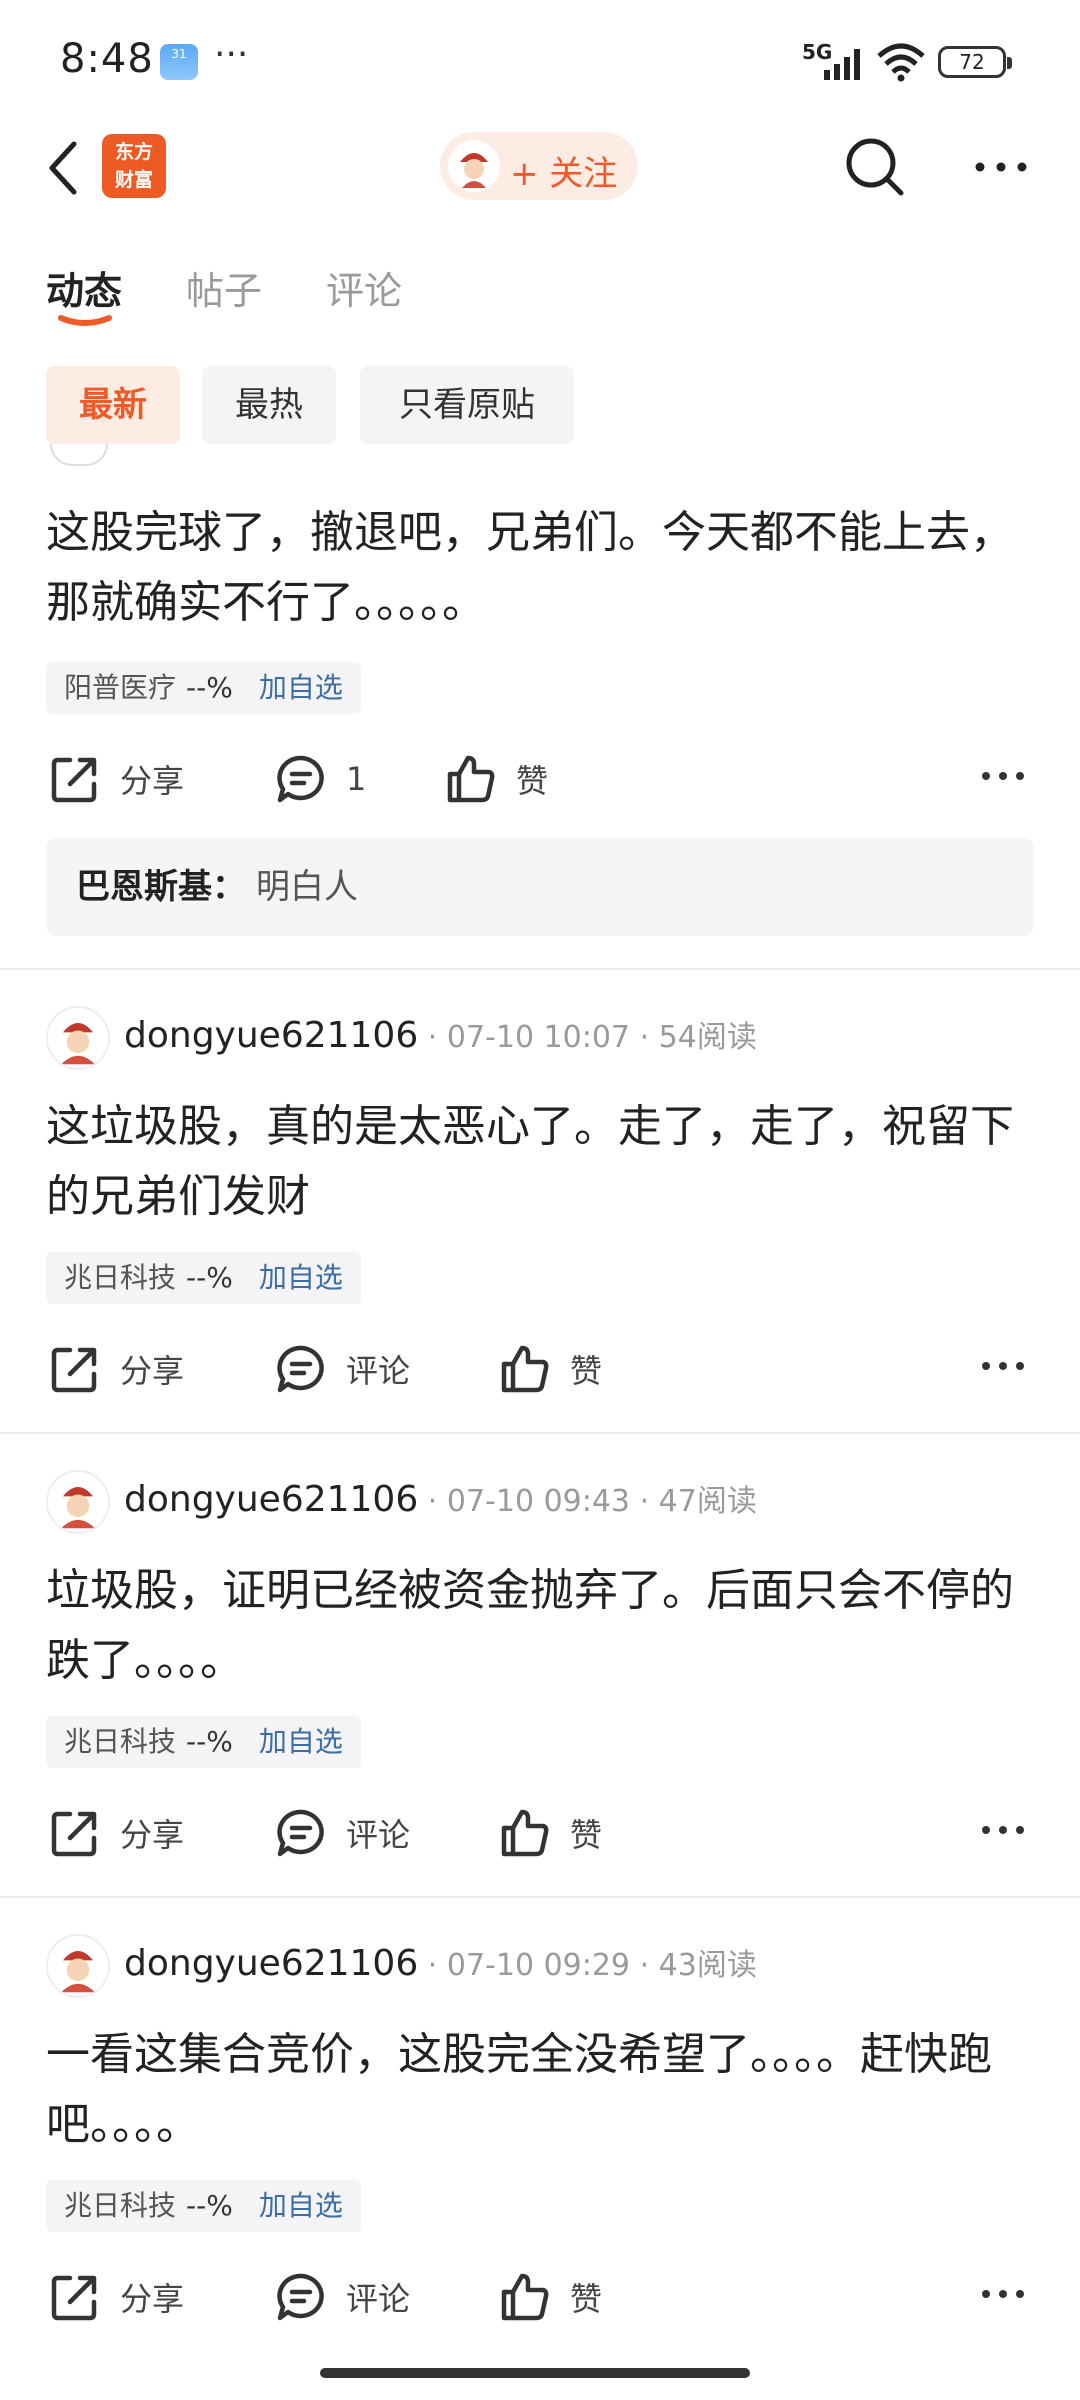 The image size is (1080, 2400). I want to click on post-meta: dongyue621106 · 07-10 09:29 · 43阅读, so click(440, 1963).